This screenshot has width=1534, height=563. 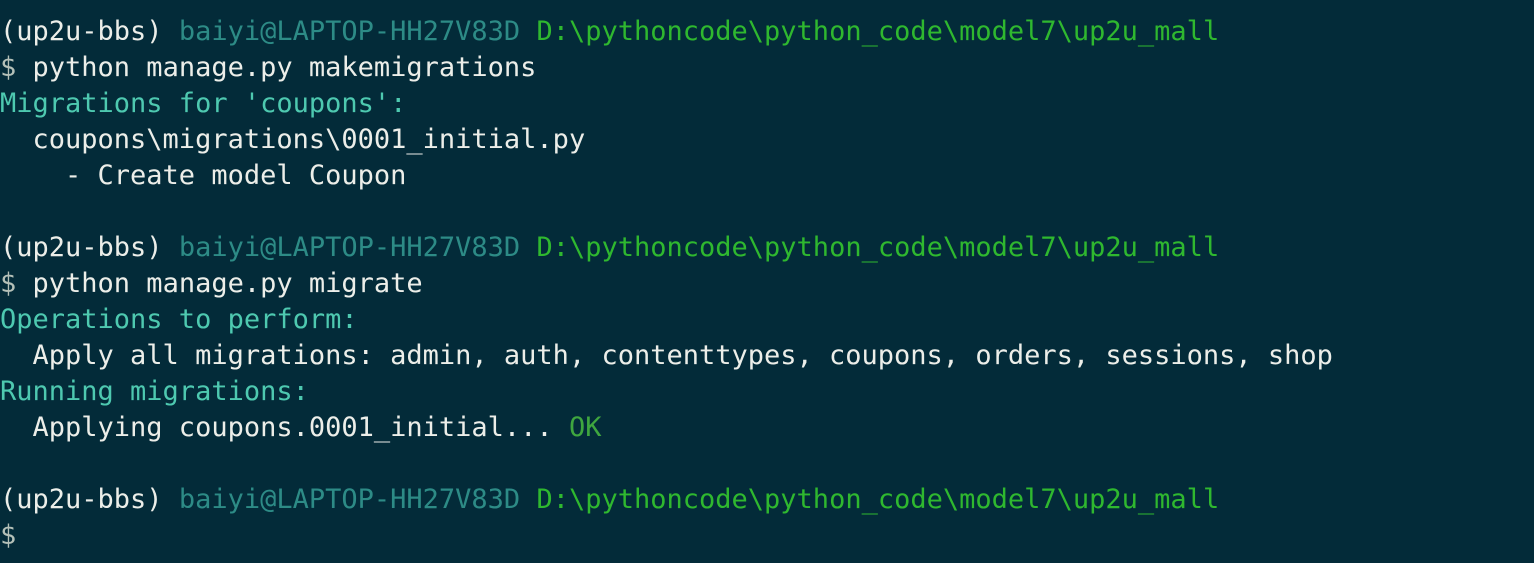 What do you see at coordinates (203, 175) in the screenshot?
I see `segment-body: - Create model Coupon` at bounding box center [203, 175].